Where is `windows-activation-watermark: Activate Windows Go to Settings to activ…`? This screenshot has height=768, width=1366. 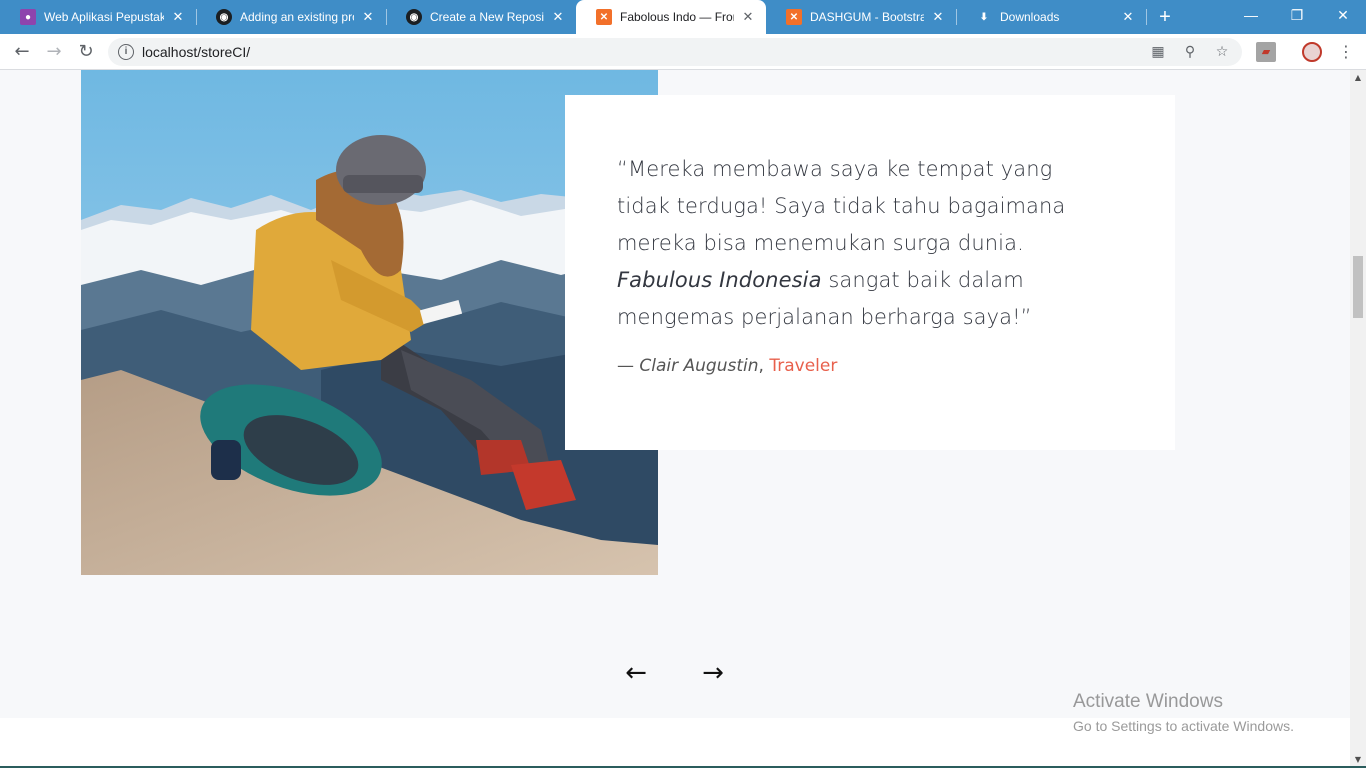 windows-activation-watermark: Activate Windows Go to Settings to activ… is located at coordinates (1183, 713).